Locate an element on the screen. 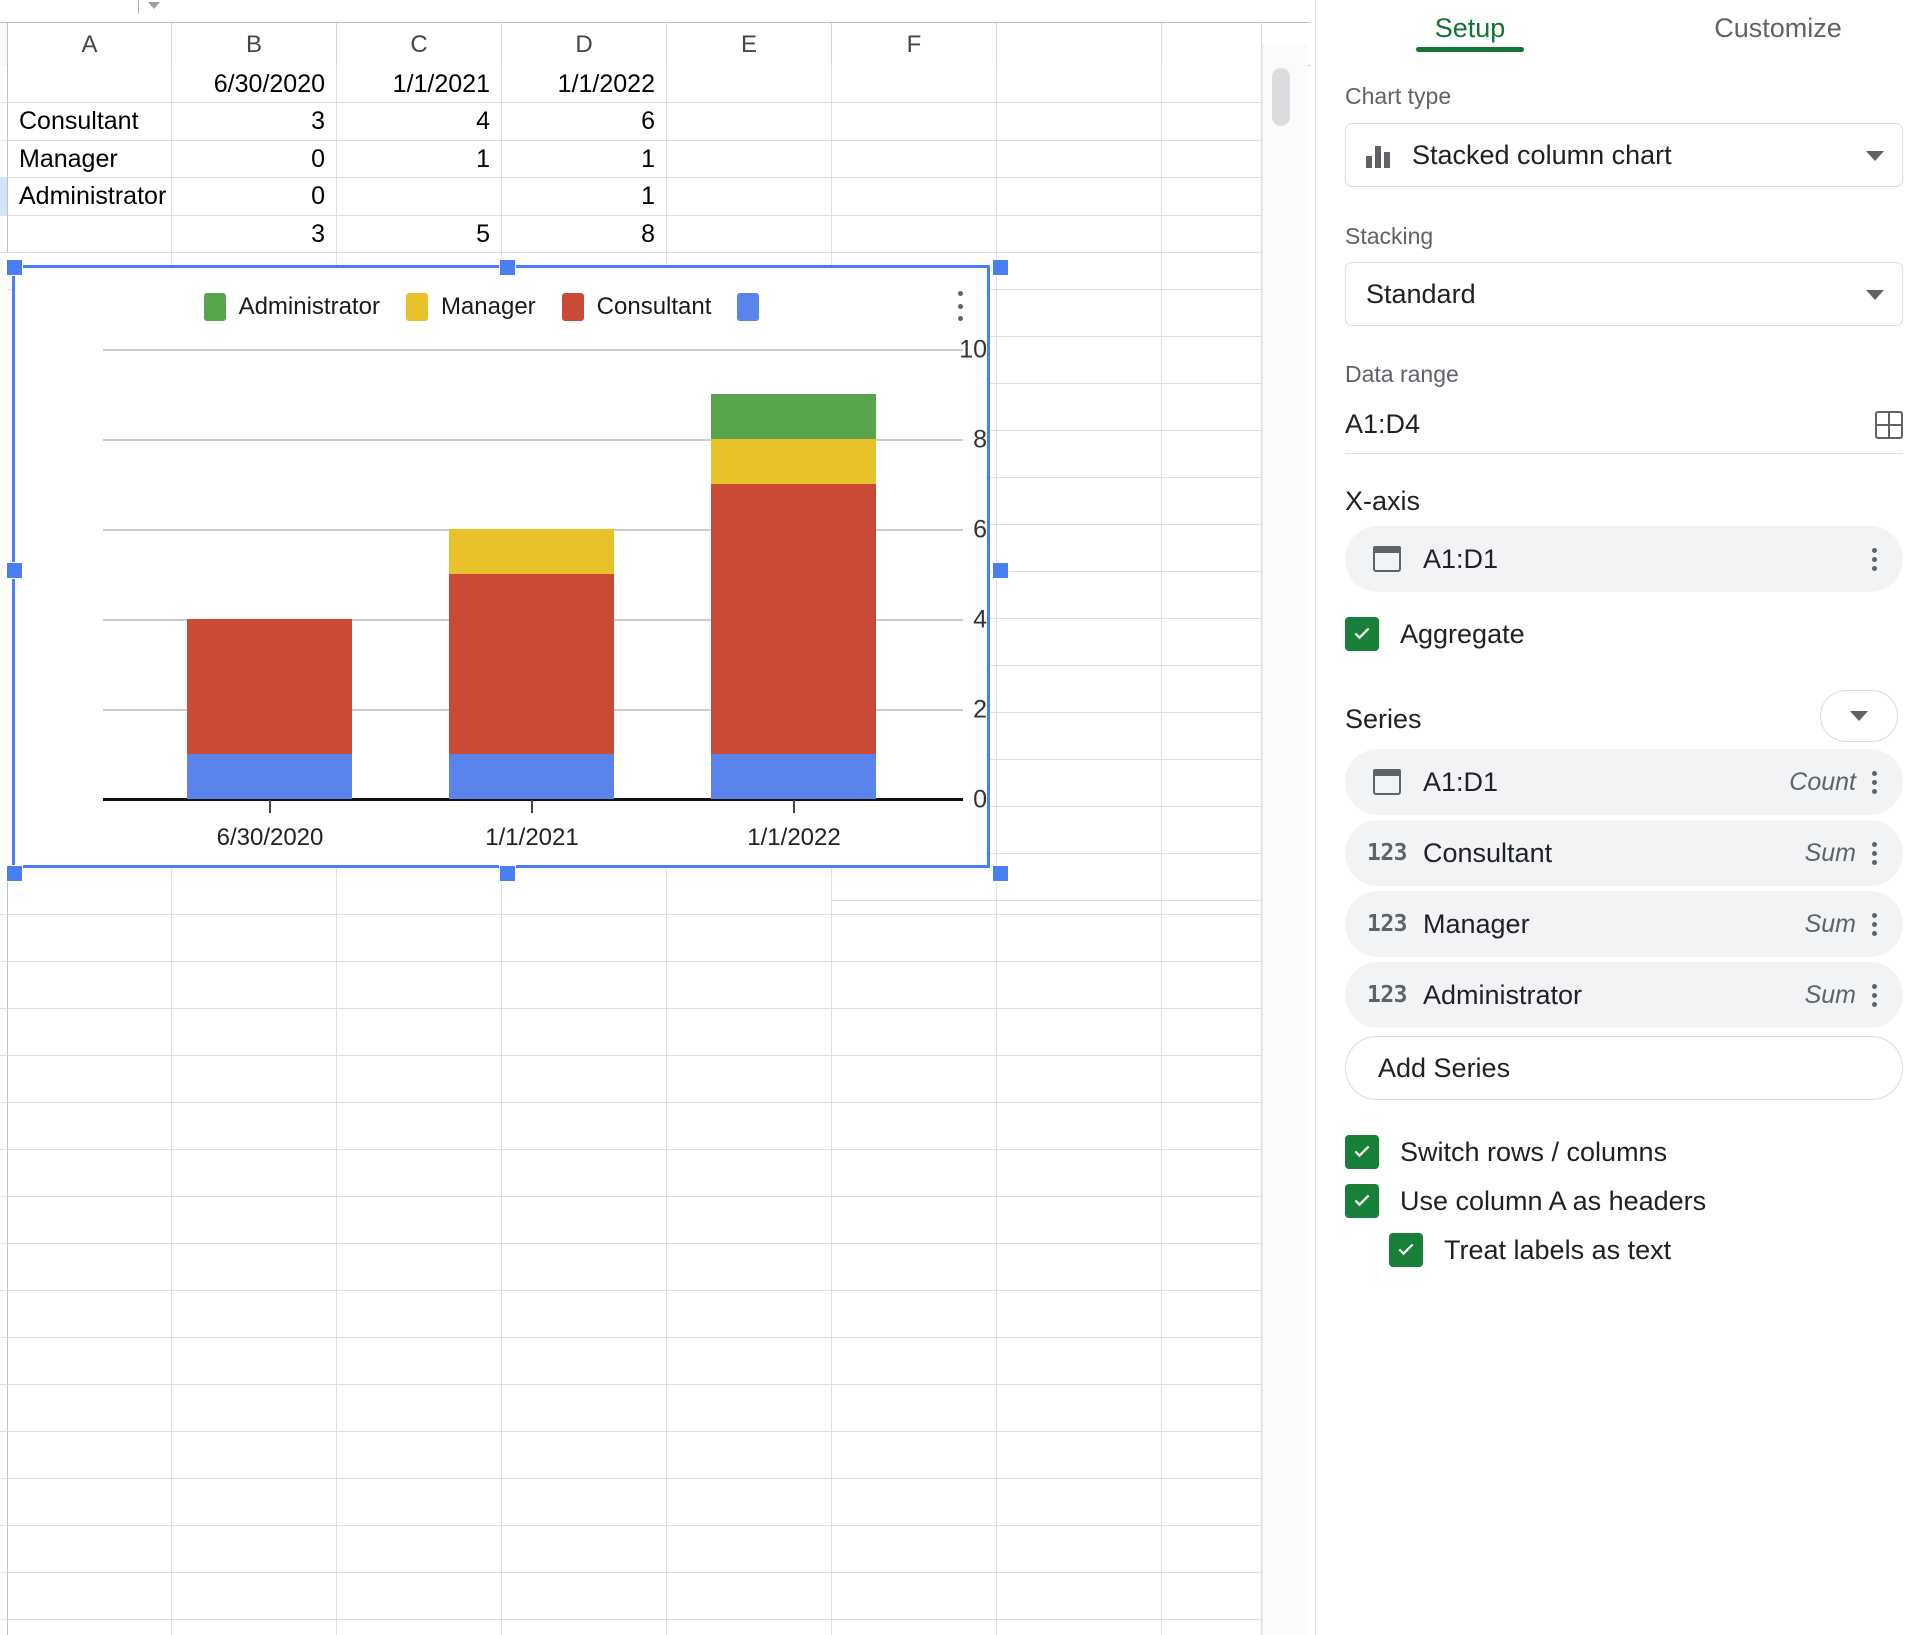  cell-b2: 3 is located at coordinates (254, 122).